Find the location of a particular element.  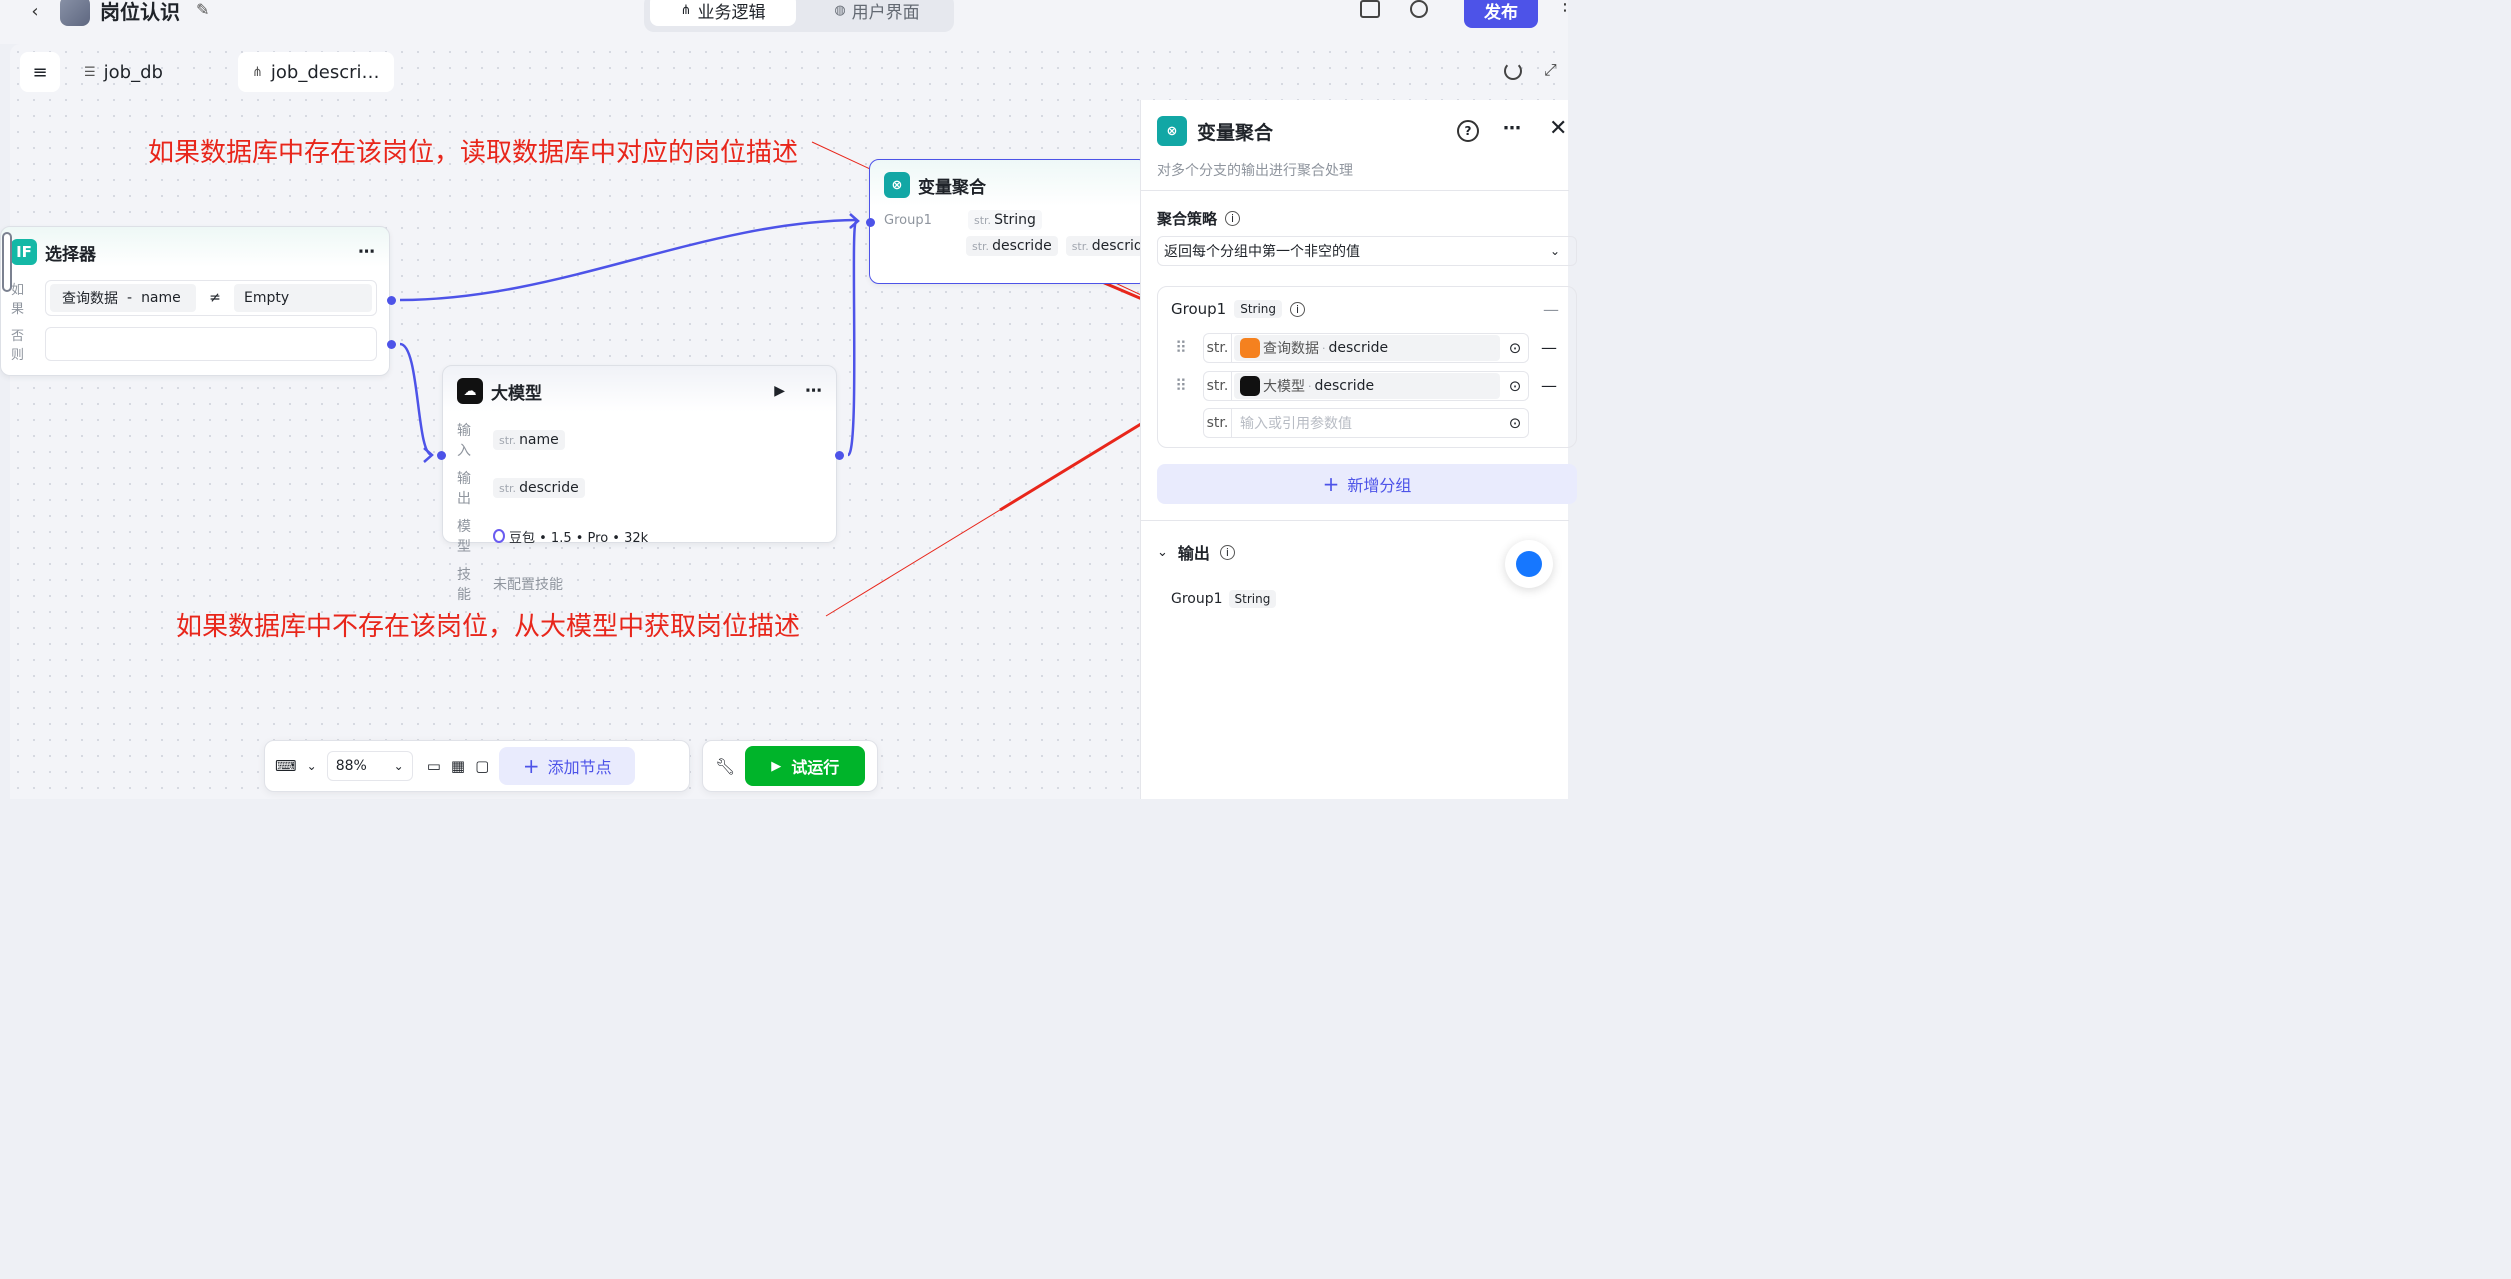

info-icon: i is located at coordinates (1298, 309).